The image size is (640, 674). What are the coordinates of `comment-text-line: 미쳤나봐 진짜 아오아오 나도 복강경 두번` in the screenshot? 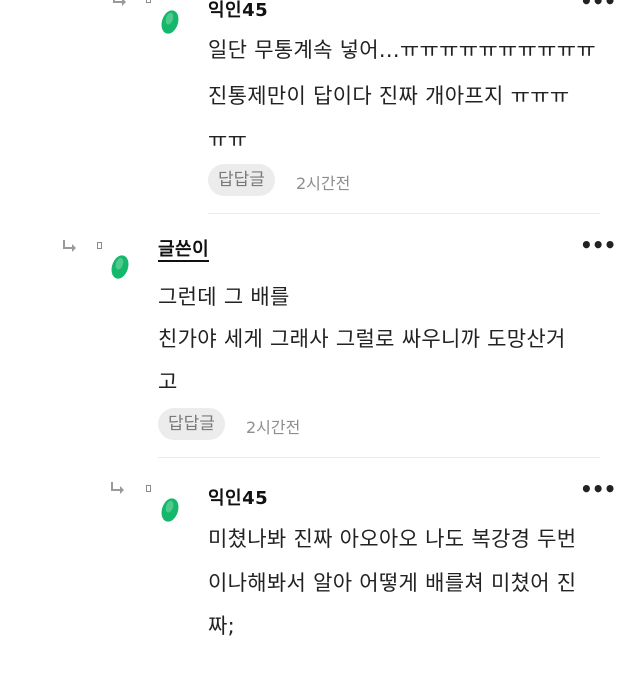 It's located at (392, 539).